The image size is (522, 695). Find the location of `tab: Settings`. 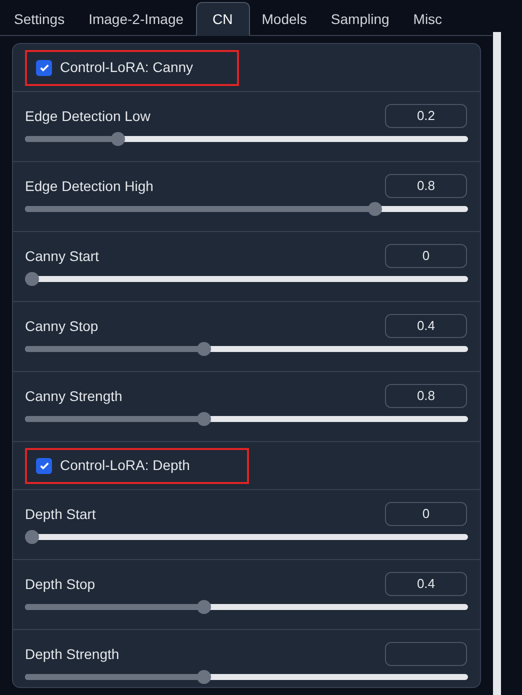

tab: Settings is located at coordinates (39, 19).